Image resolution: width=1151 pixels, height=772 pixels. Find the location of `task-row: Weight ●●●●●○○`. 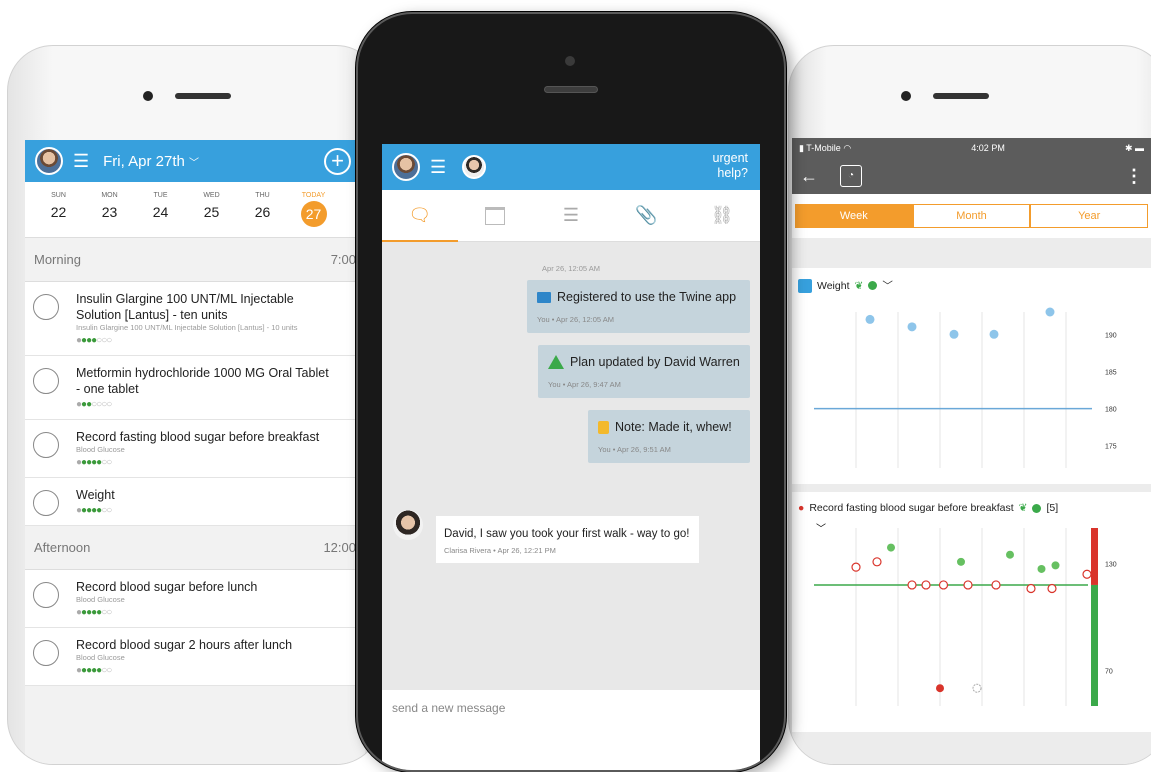

task-row: Weight ●●●●●○○ is located at coordinates (195, 502).